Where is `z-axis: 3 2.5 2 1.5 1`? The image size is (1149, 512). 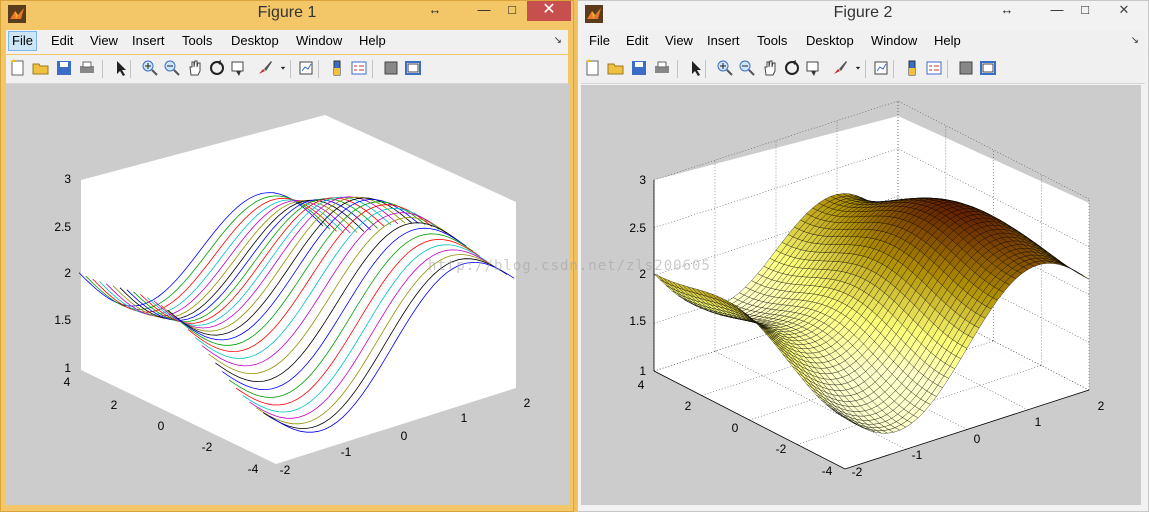 z-axis: 3 2.5 2 1.5 1 is located at coordinates (62, 273).